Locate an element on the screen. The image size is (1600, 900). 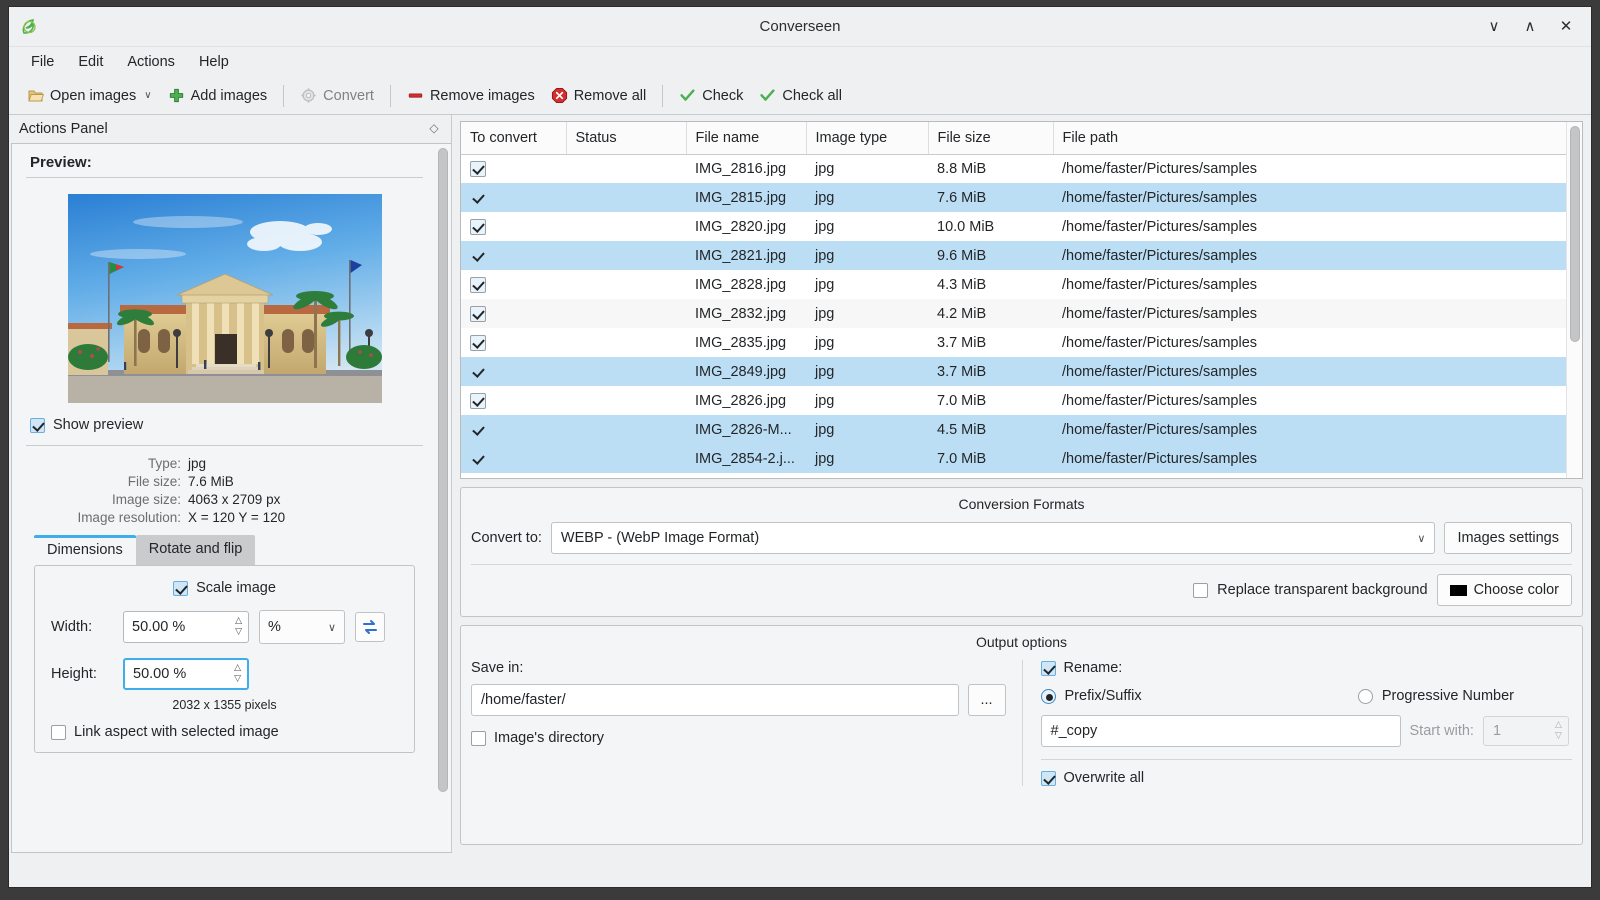
prefix-suffix-radio is located at coordinates (1048, 696).